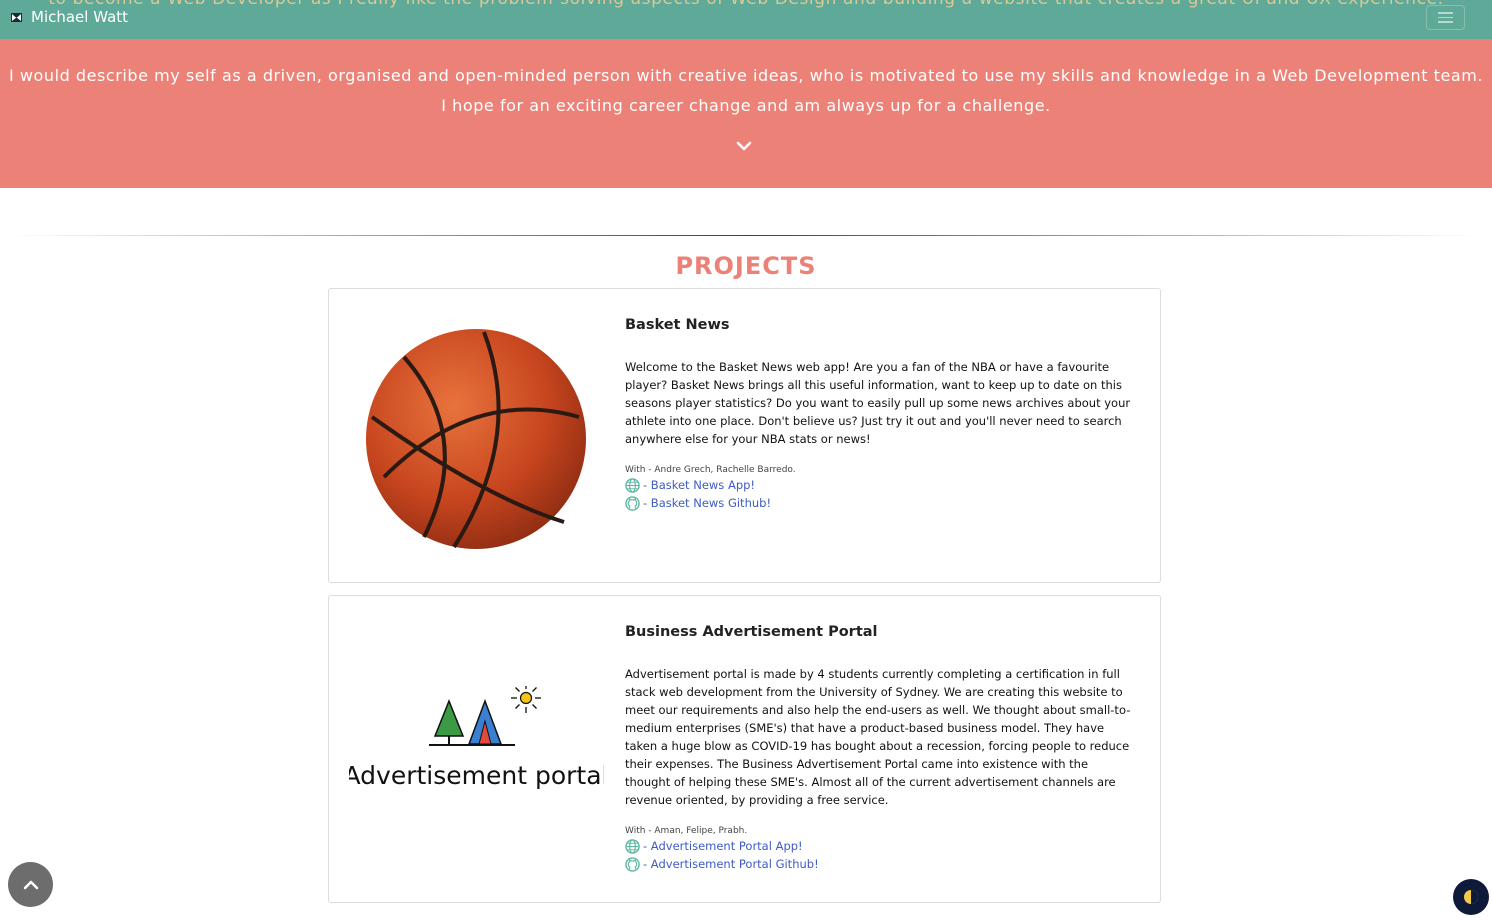  What do you see at coordinates (476, 439) in the screenshot?
I see `basketball-image` at bounding box center [476, 439].